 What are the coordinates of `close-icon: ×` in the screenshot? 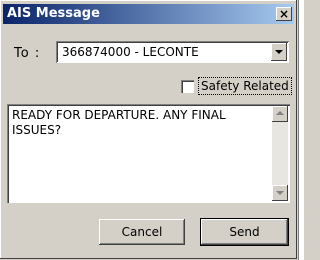 It's located at (284, 14).